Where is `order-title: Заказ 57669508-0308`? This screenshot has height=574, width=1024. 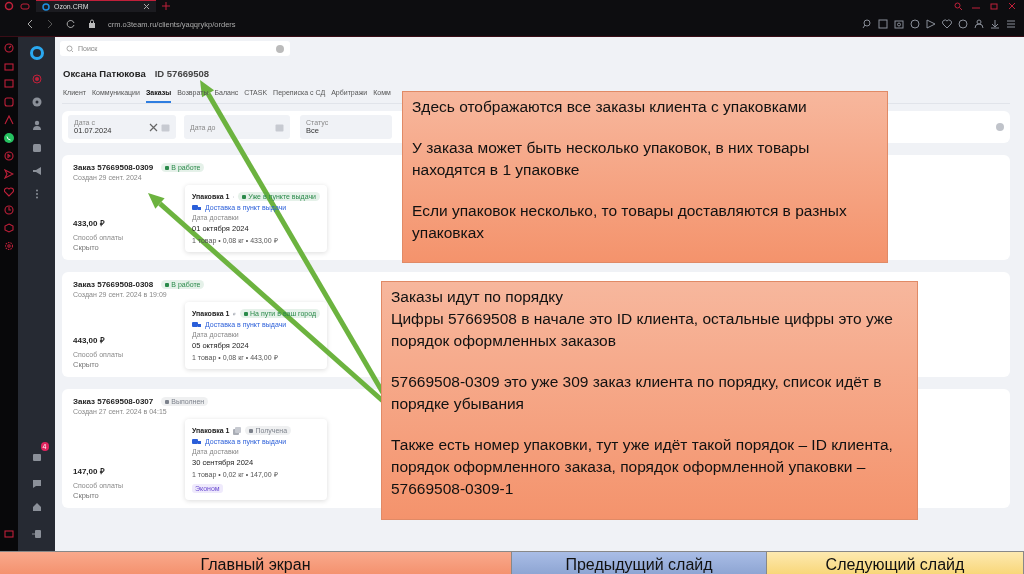 order-title: Заказ 57669508-0308 is located at coordinates (113, 284).